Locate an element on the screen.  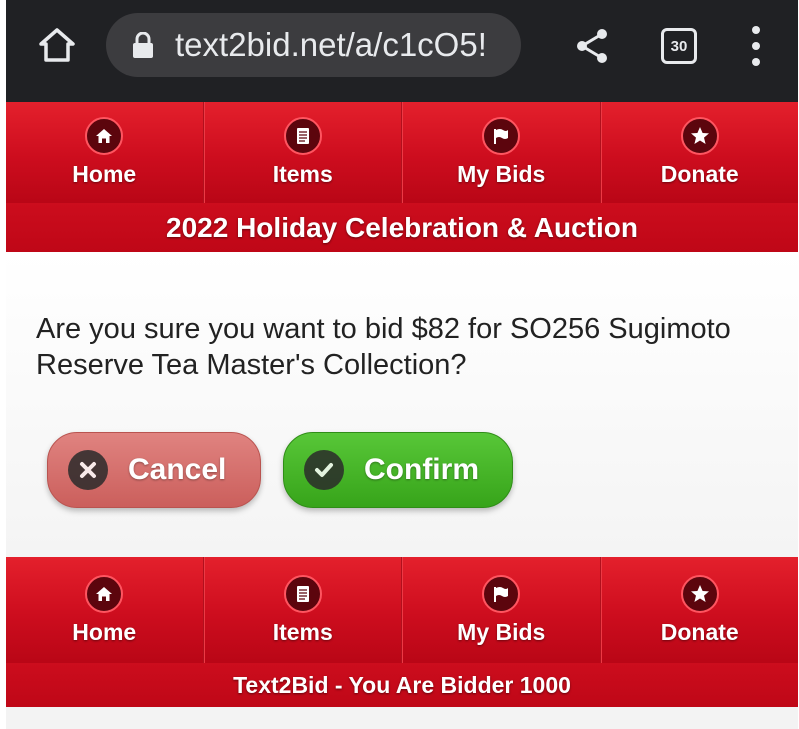
bidder-footer: Text2Bid - You Are Bidder 1000 is located at coordinates (402, 685).